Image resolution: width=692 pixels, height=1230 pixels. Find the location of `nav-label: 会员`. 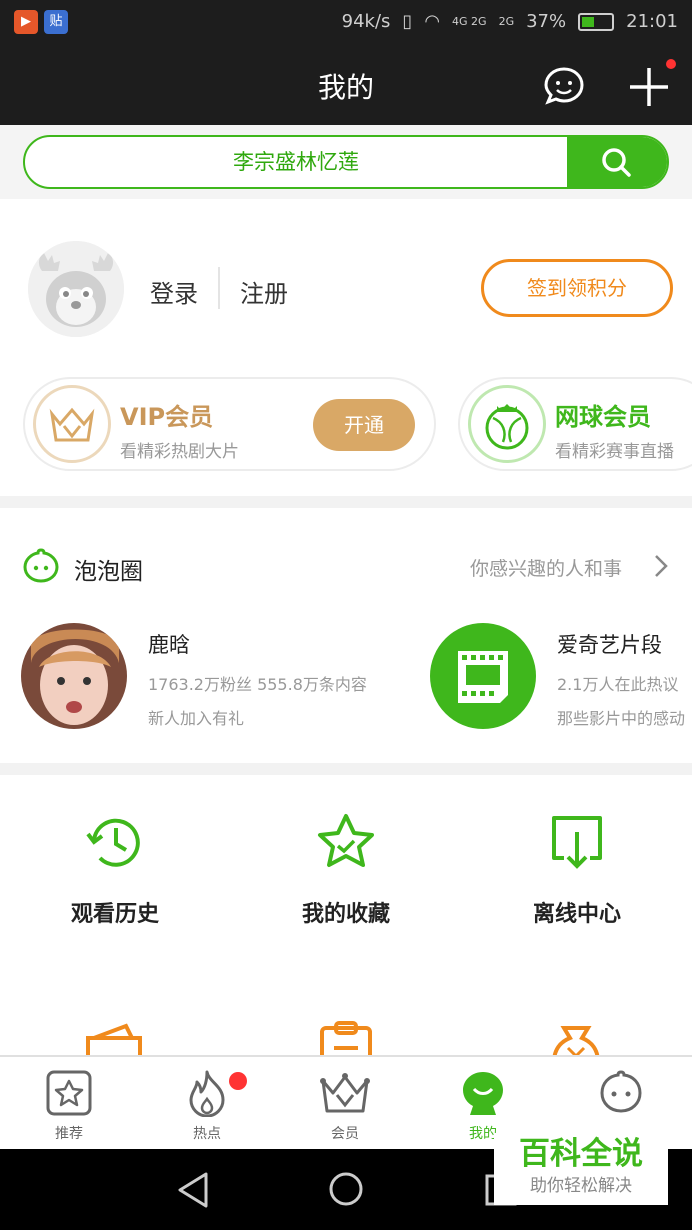

nav-label: 会员 is located at coordinates (345, 1134).